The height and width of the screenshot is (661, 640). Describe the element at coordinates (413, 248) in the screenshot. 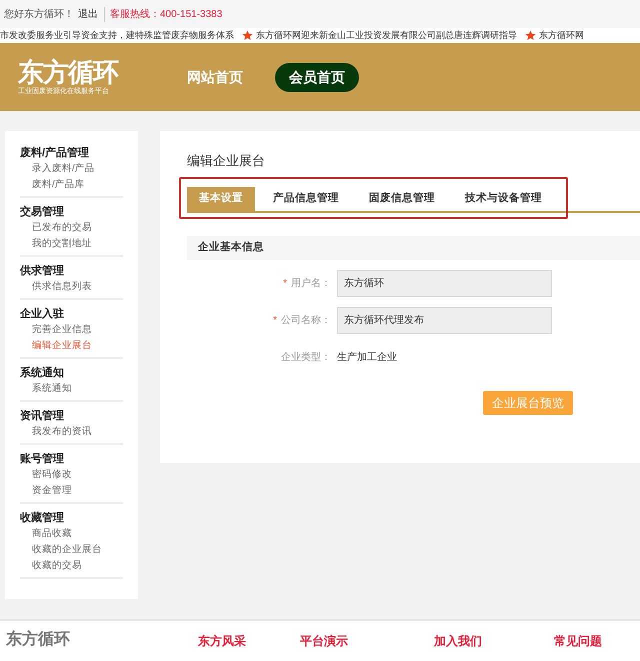

I see `section-header: 企业基本信息` at that location.